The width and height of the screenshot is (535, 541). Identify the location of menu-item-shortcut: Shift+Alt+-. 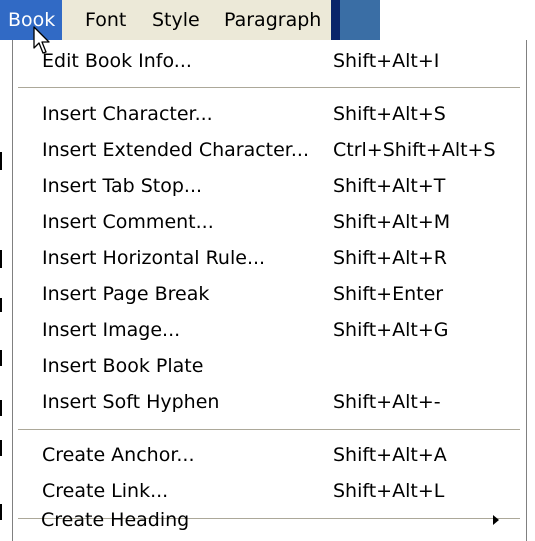
(387, 402).